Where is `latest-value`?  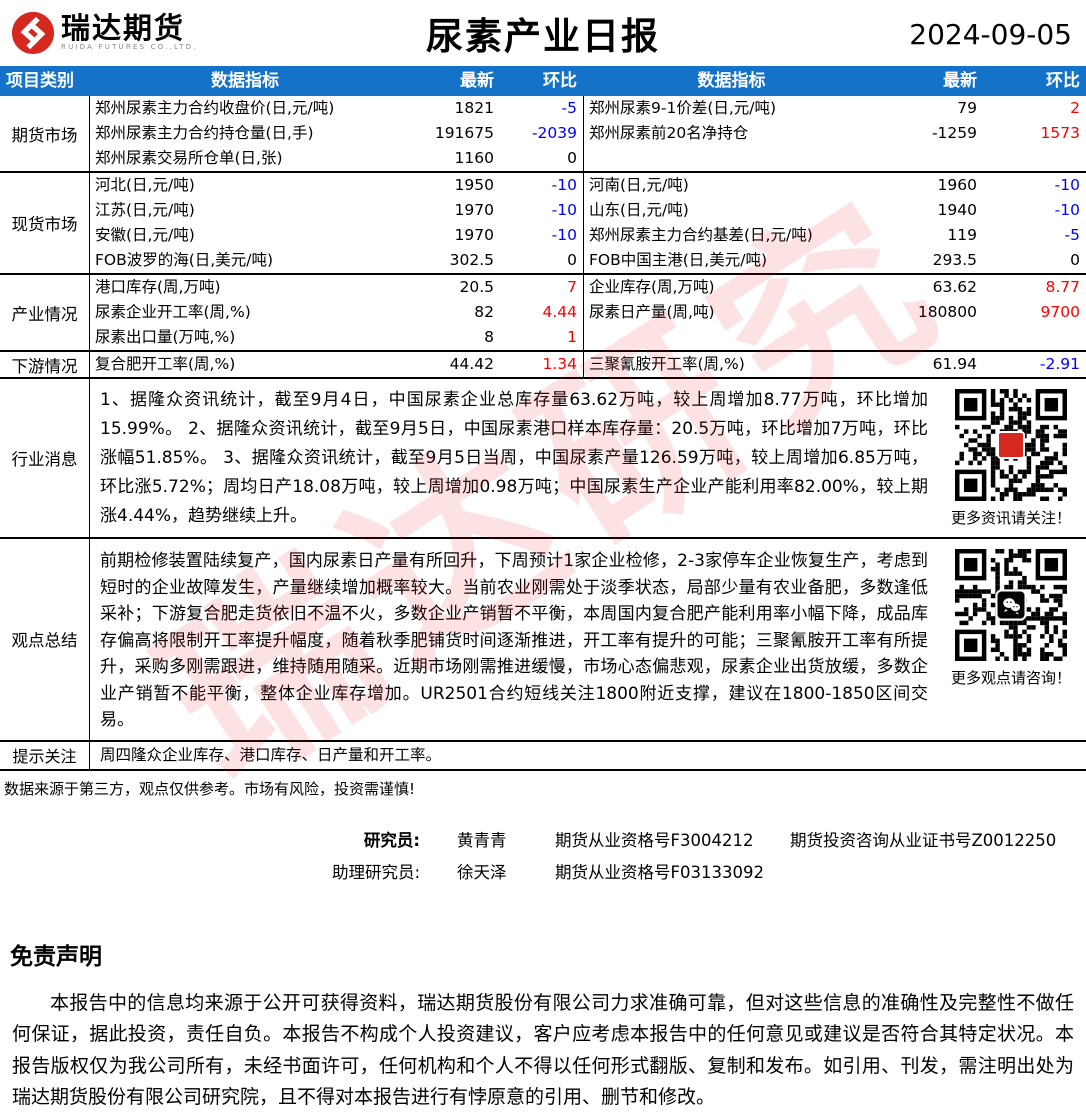
latest-value is located at coordinates (931, 337).